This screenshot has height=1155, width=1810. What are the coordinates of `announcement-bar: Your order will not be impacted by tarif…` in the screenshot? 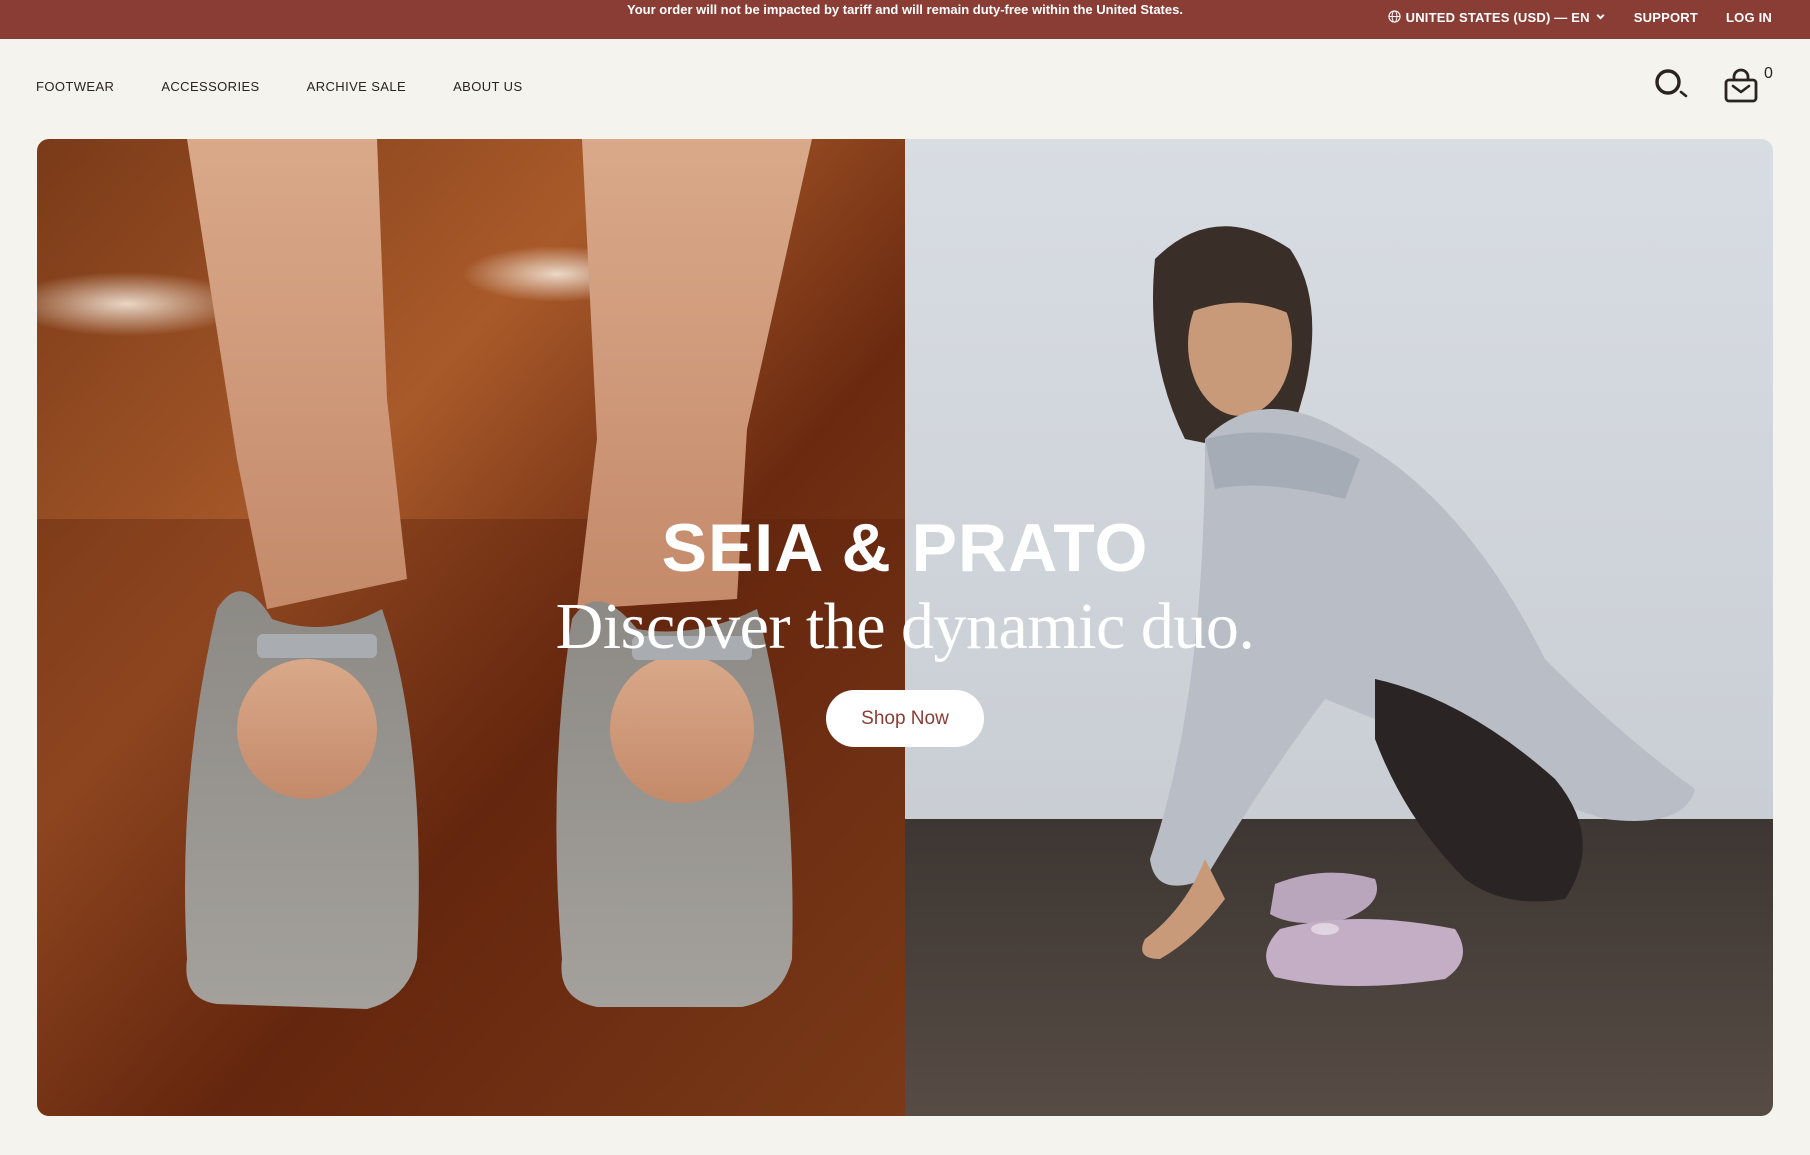 It's located at (905, 19).